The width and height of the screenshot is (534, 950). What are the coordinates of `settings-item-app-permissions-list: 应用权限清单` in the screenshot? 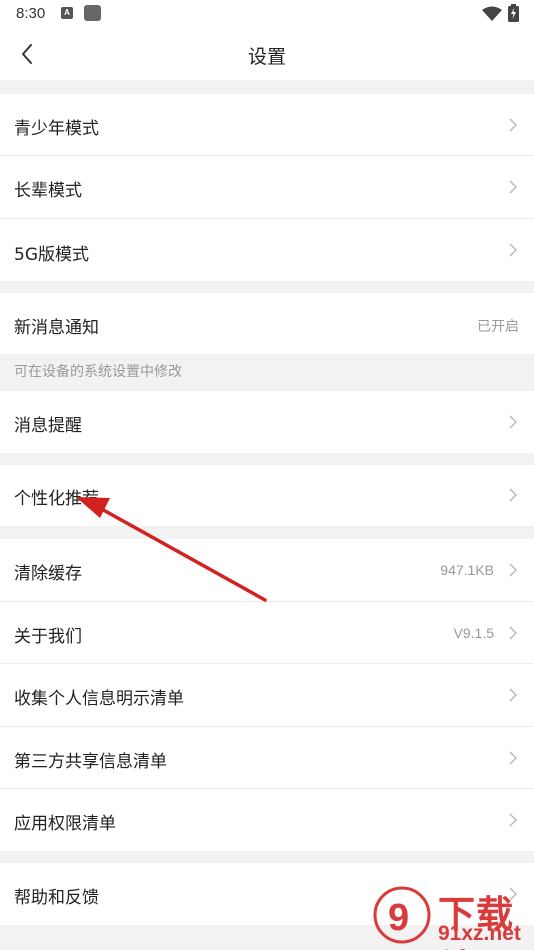 It's located at (267, 820).